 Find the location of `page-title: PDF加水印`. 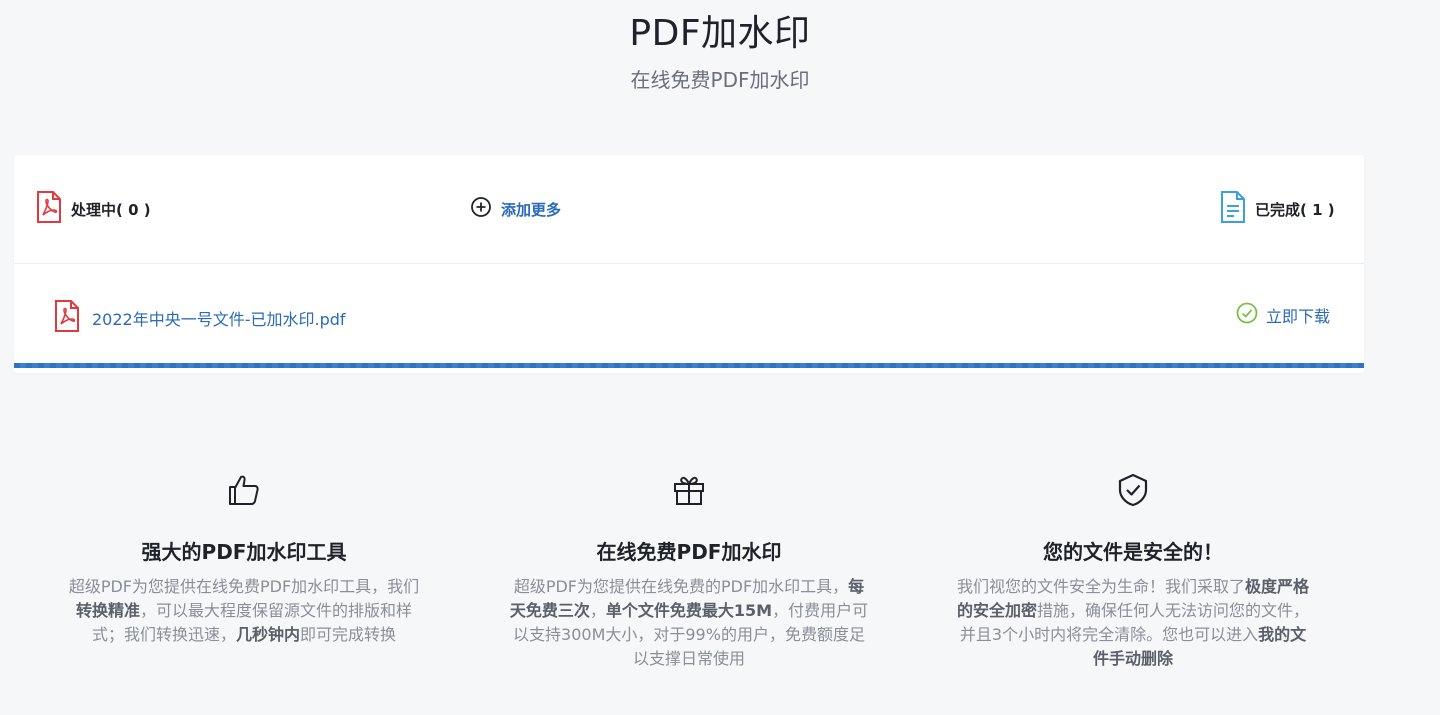

page-title: PDF加水印 is located at coordinates (720, 33).